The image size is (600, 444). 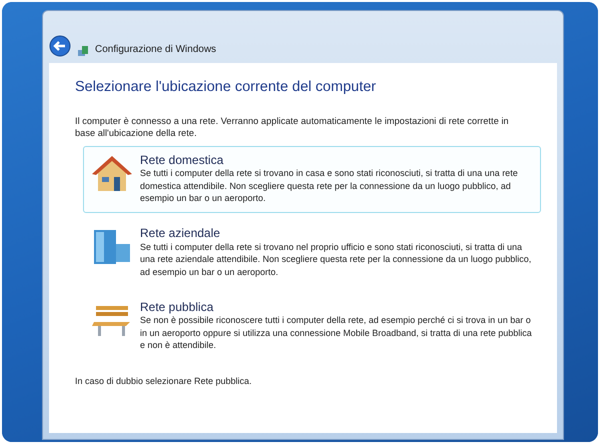 What do you see at coordinates (292, 127) in the screenshot?
I see `intro-text: Il computer è connesso a una rete. Verranno applicate automaticamente le impostazioni di rete corrette in base all'ubicazione della rete.` at bounding box center [292, 127].